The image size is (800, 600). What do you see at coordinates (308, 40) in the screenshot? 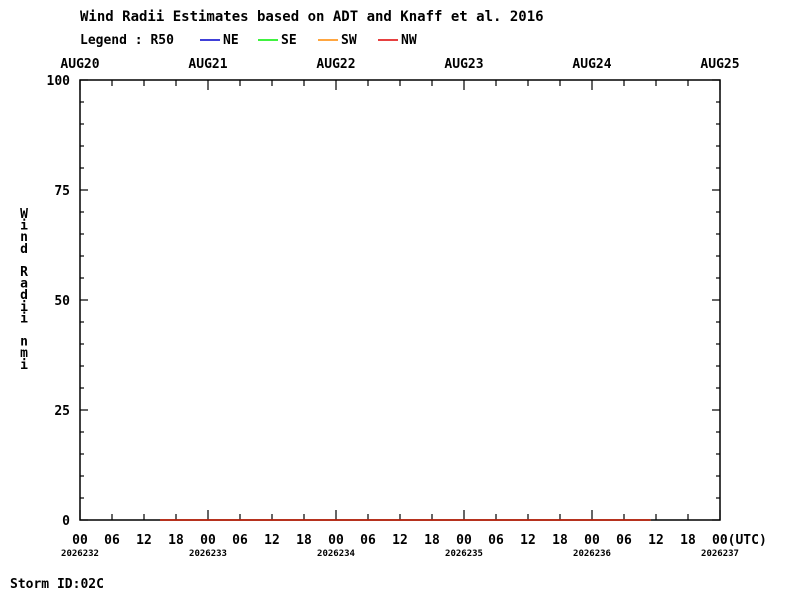
I see `legend: NE SE SW NW` at bounding box center [308, 40].